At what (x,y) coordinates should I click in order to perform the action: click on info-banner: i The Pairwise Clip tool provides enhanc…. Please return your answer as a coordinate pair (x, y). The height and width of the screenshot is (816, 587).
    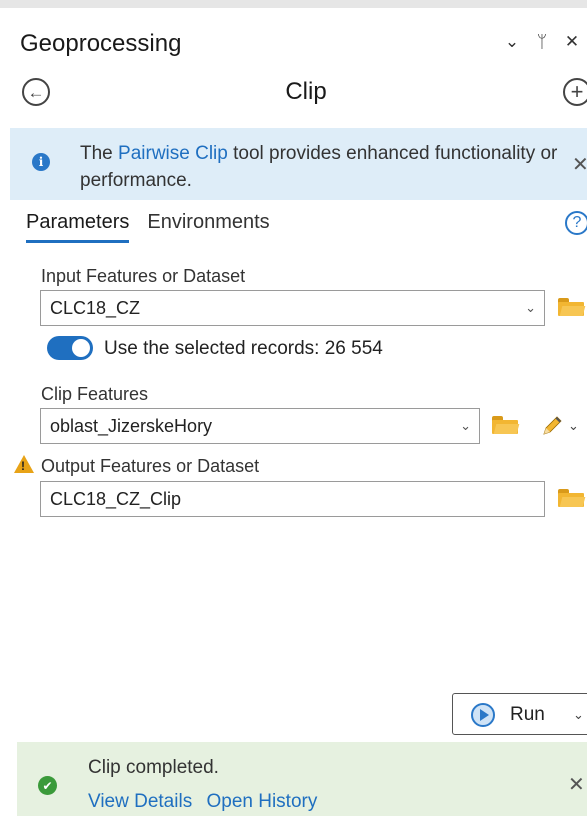
    Looking at the image, I should click on (298, 164).